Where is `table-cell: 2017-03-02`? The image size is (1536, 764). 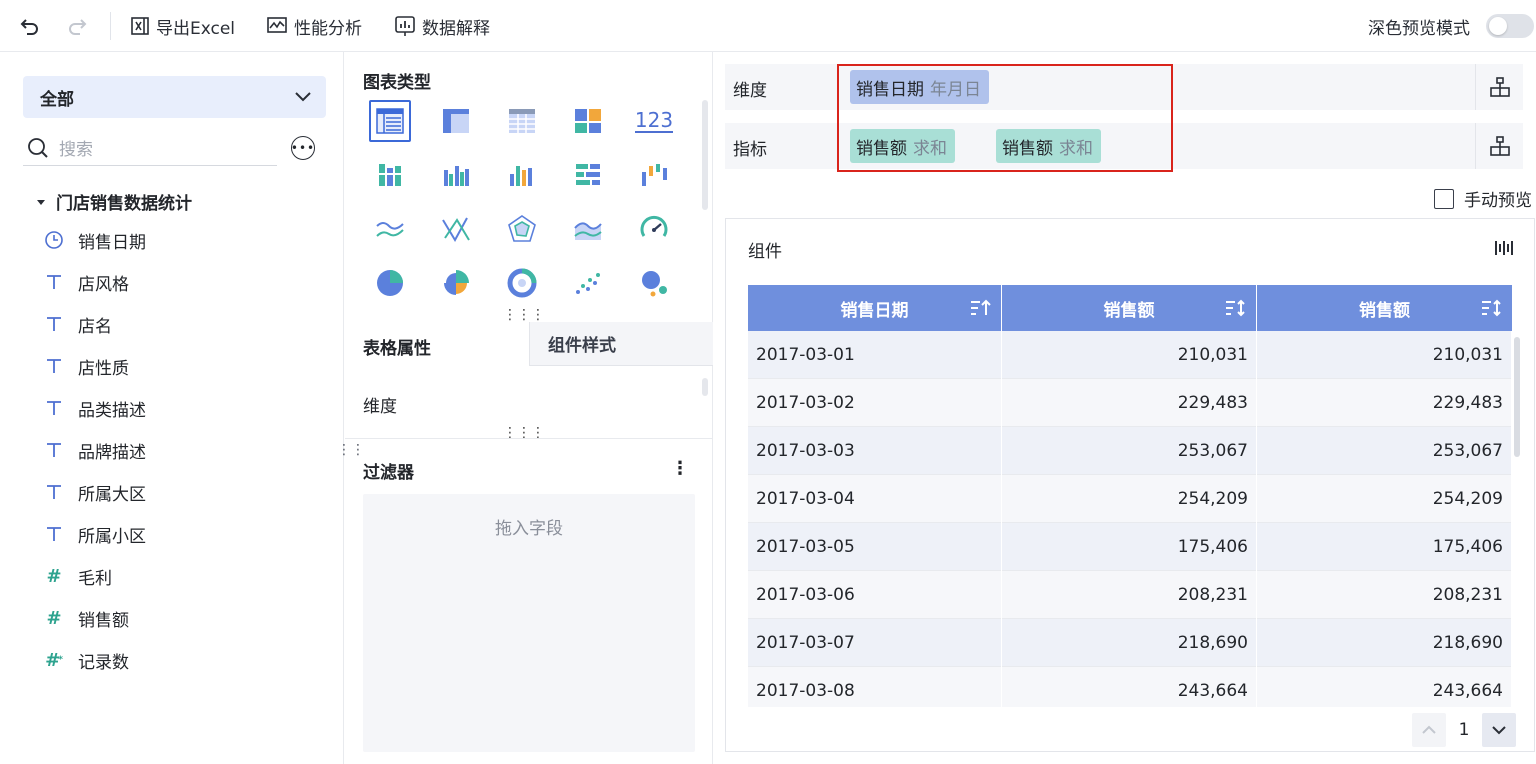
table-cell: 2017-03-02 is located at coordinates (875, 403).